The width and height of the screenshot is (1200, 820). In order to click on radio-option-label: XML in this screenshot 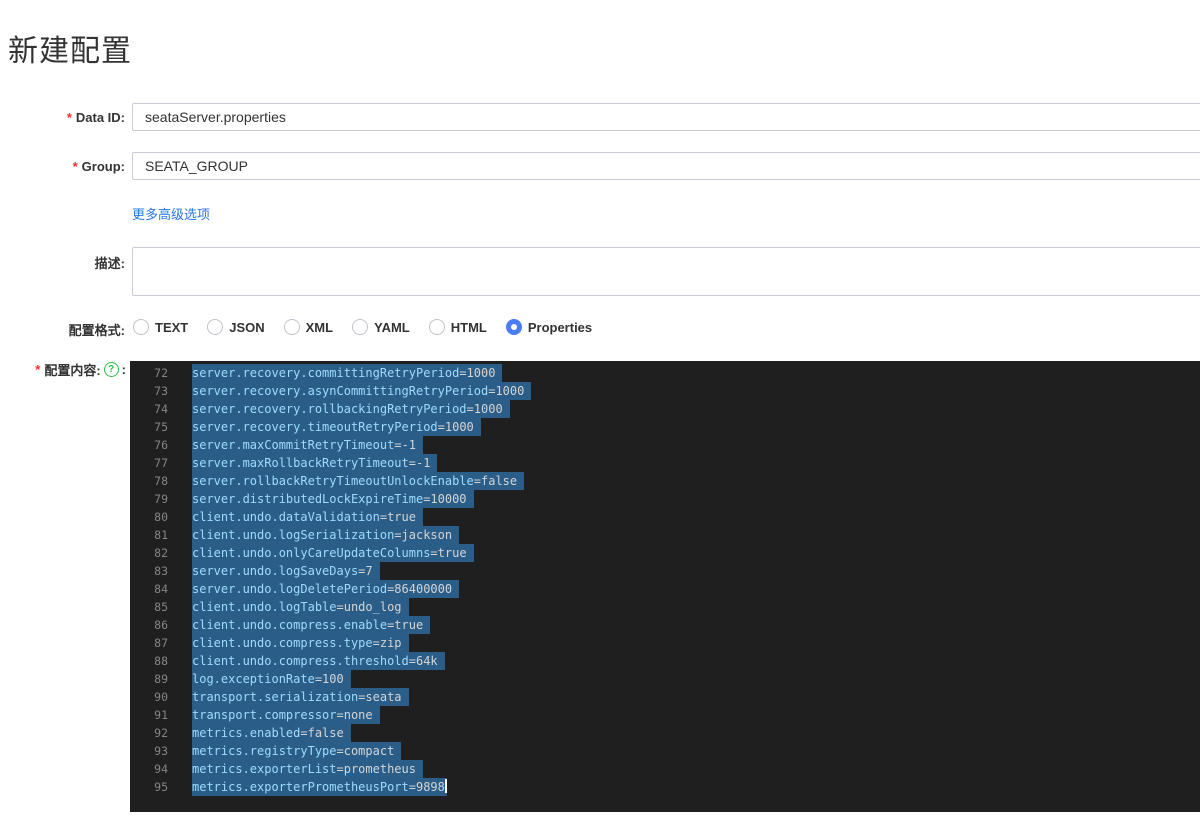, I will do `click(319, 327)`.